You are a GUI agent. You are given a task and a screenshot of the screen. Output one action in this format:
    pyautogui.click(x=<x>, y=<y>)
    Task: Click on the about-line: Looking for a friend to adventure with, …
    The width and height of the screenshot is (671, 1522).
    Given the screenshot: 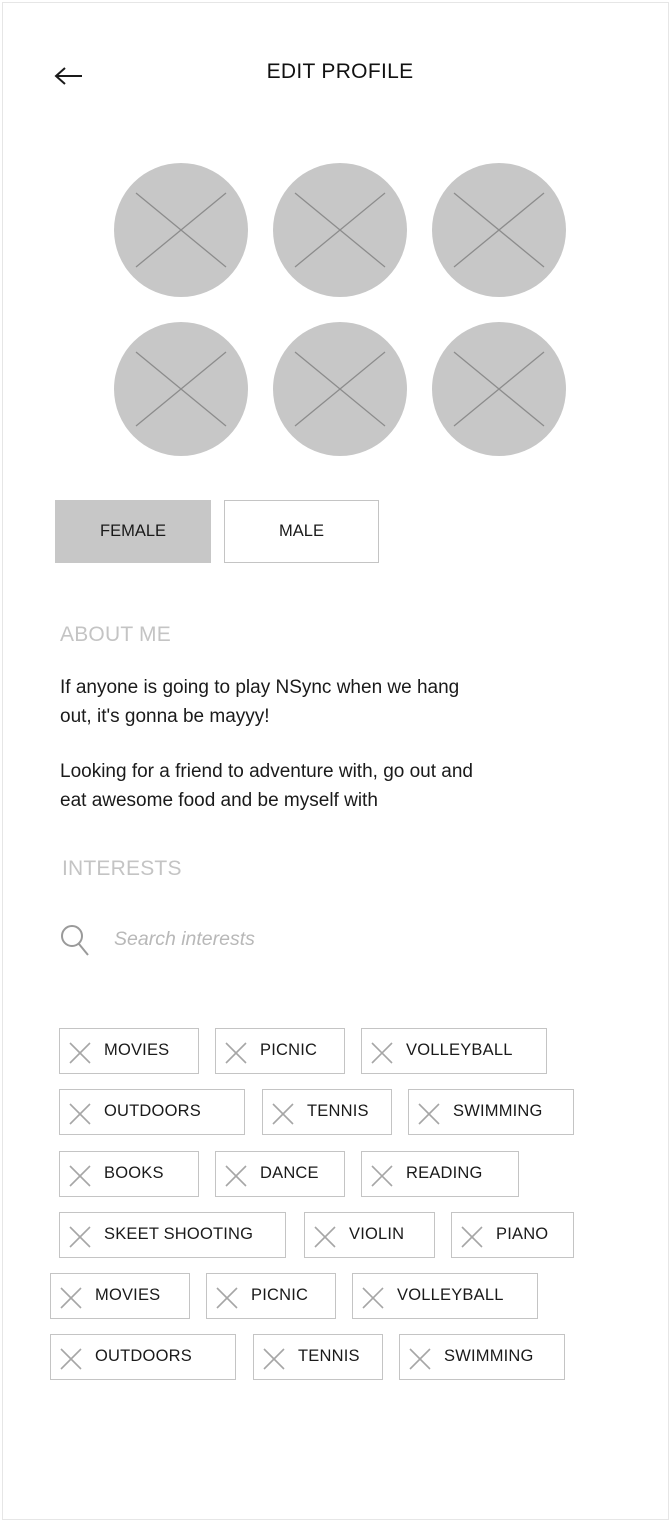 What is the action you would take?
    pyautogui.click(x=266, y=771)
    